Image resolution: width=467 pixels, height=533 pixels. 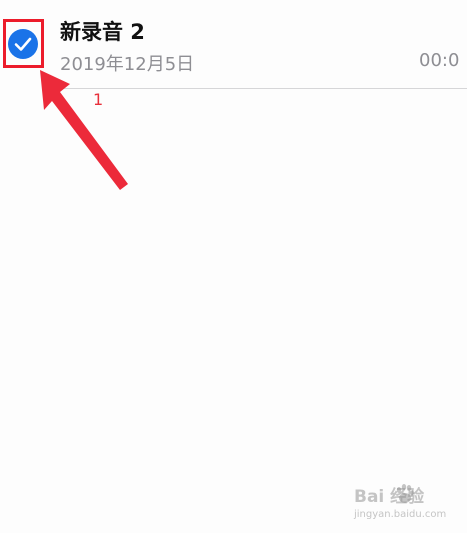 What do you see at coordinates (409, 504) in the screenshot?
I see `baidu-watermark: Bai 经验 jingyan.baidu.com` at bounding box center [409, 504].